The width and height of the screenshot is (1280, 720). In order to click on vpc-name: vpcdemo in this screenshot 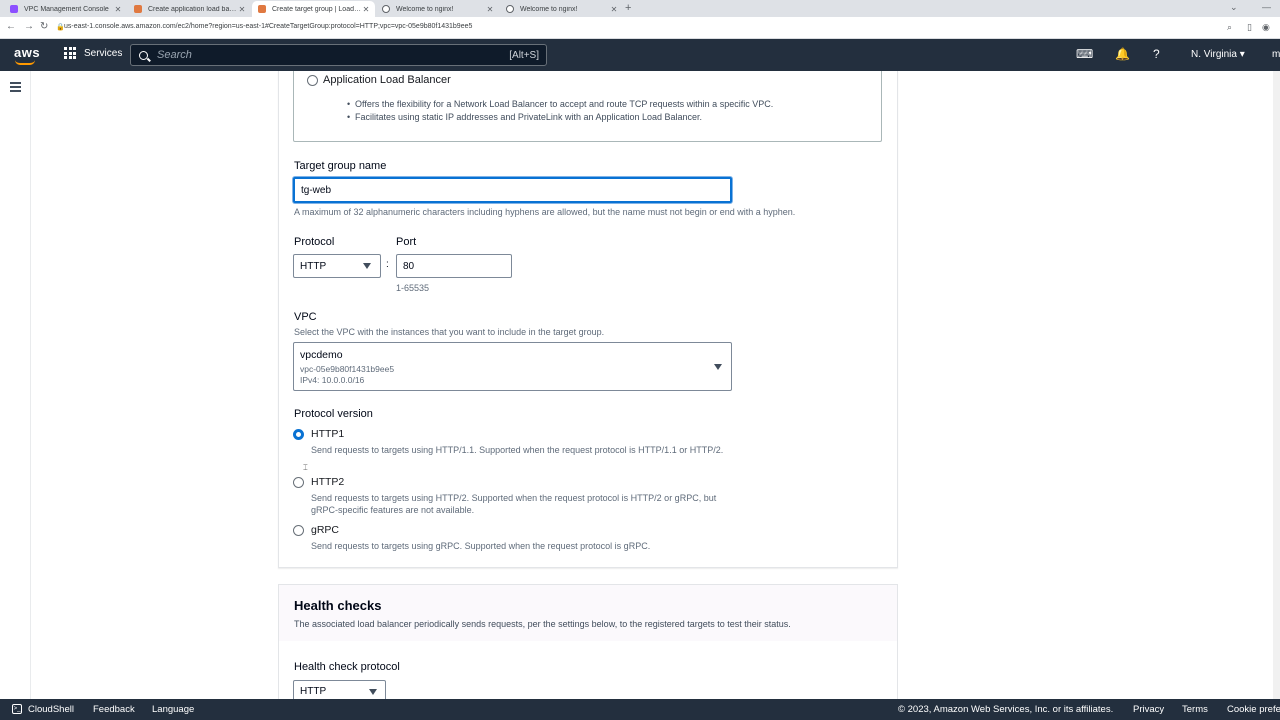, I will do `click(321, 355)`.